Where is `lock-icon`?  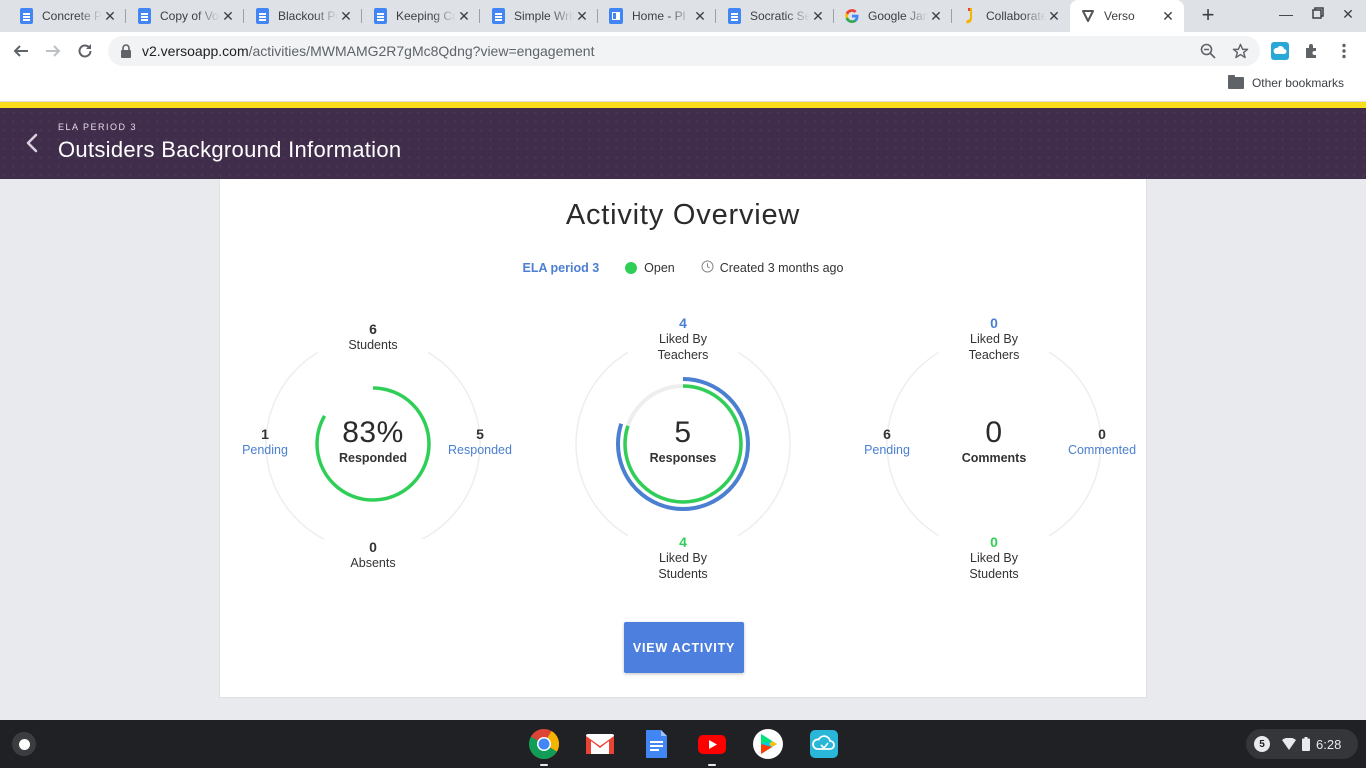
lock-icon is located at coordinates (126, 51).